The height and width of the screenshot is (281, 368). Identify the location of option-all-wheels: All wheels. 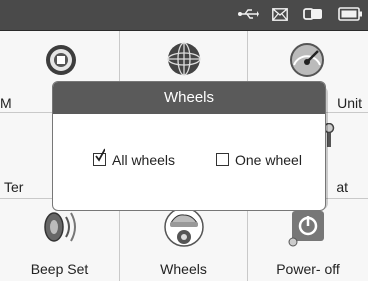
(134, 158).